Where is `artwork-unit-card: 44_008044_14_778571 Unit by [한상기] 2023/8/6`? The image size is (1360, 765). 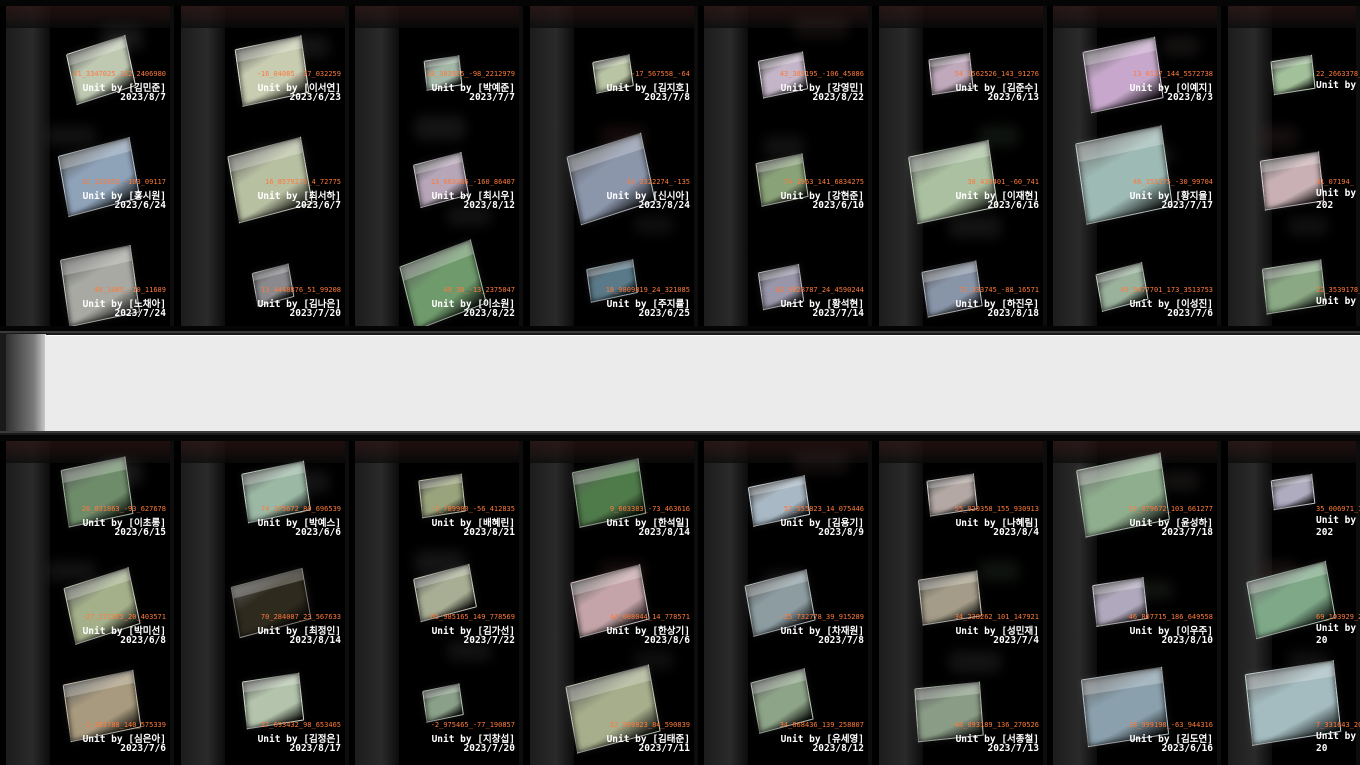 artwork-unit-card: 44_008044_14_778571 Unit by [한상기] 2023/8/6 is located at coordinates (614, 616).